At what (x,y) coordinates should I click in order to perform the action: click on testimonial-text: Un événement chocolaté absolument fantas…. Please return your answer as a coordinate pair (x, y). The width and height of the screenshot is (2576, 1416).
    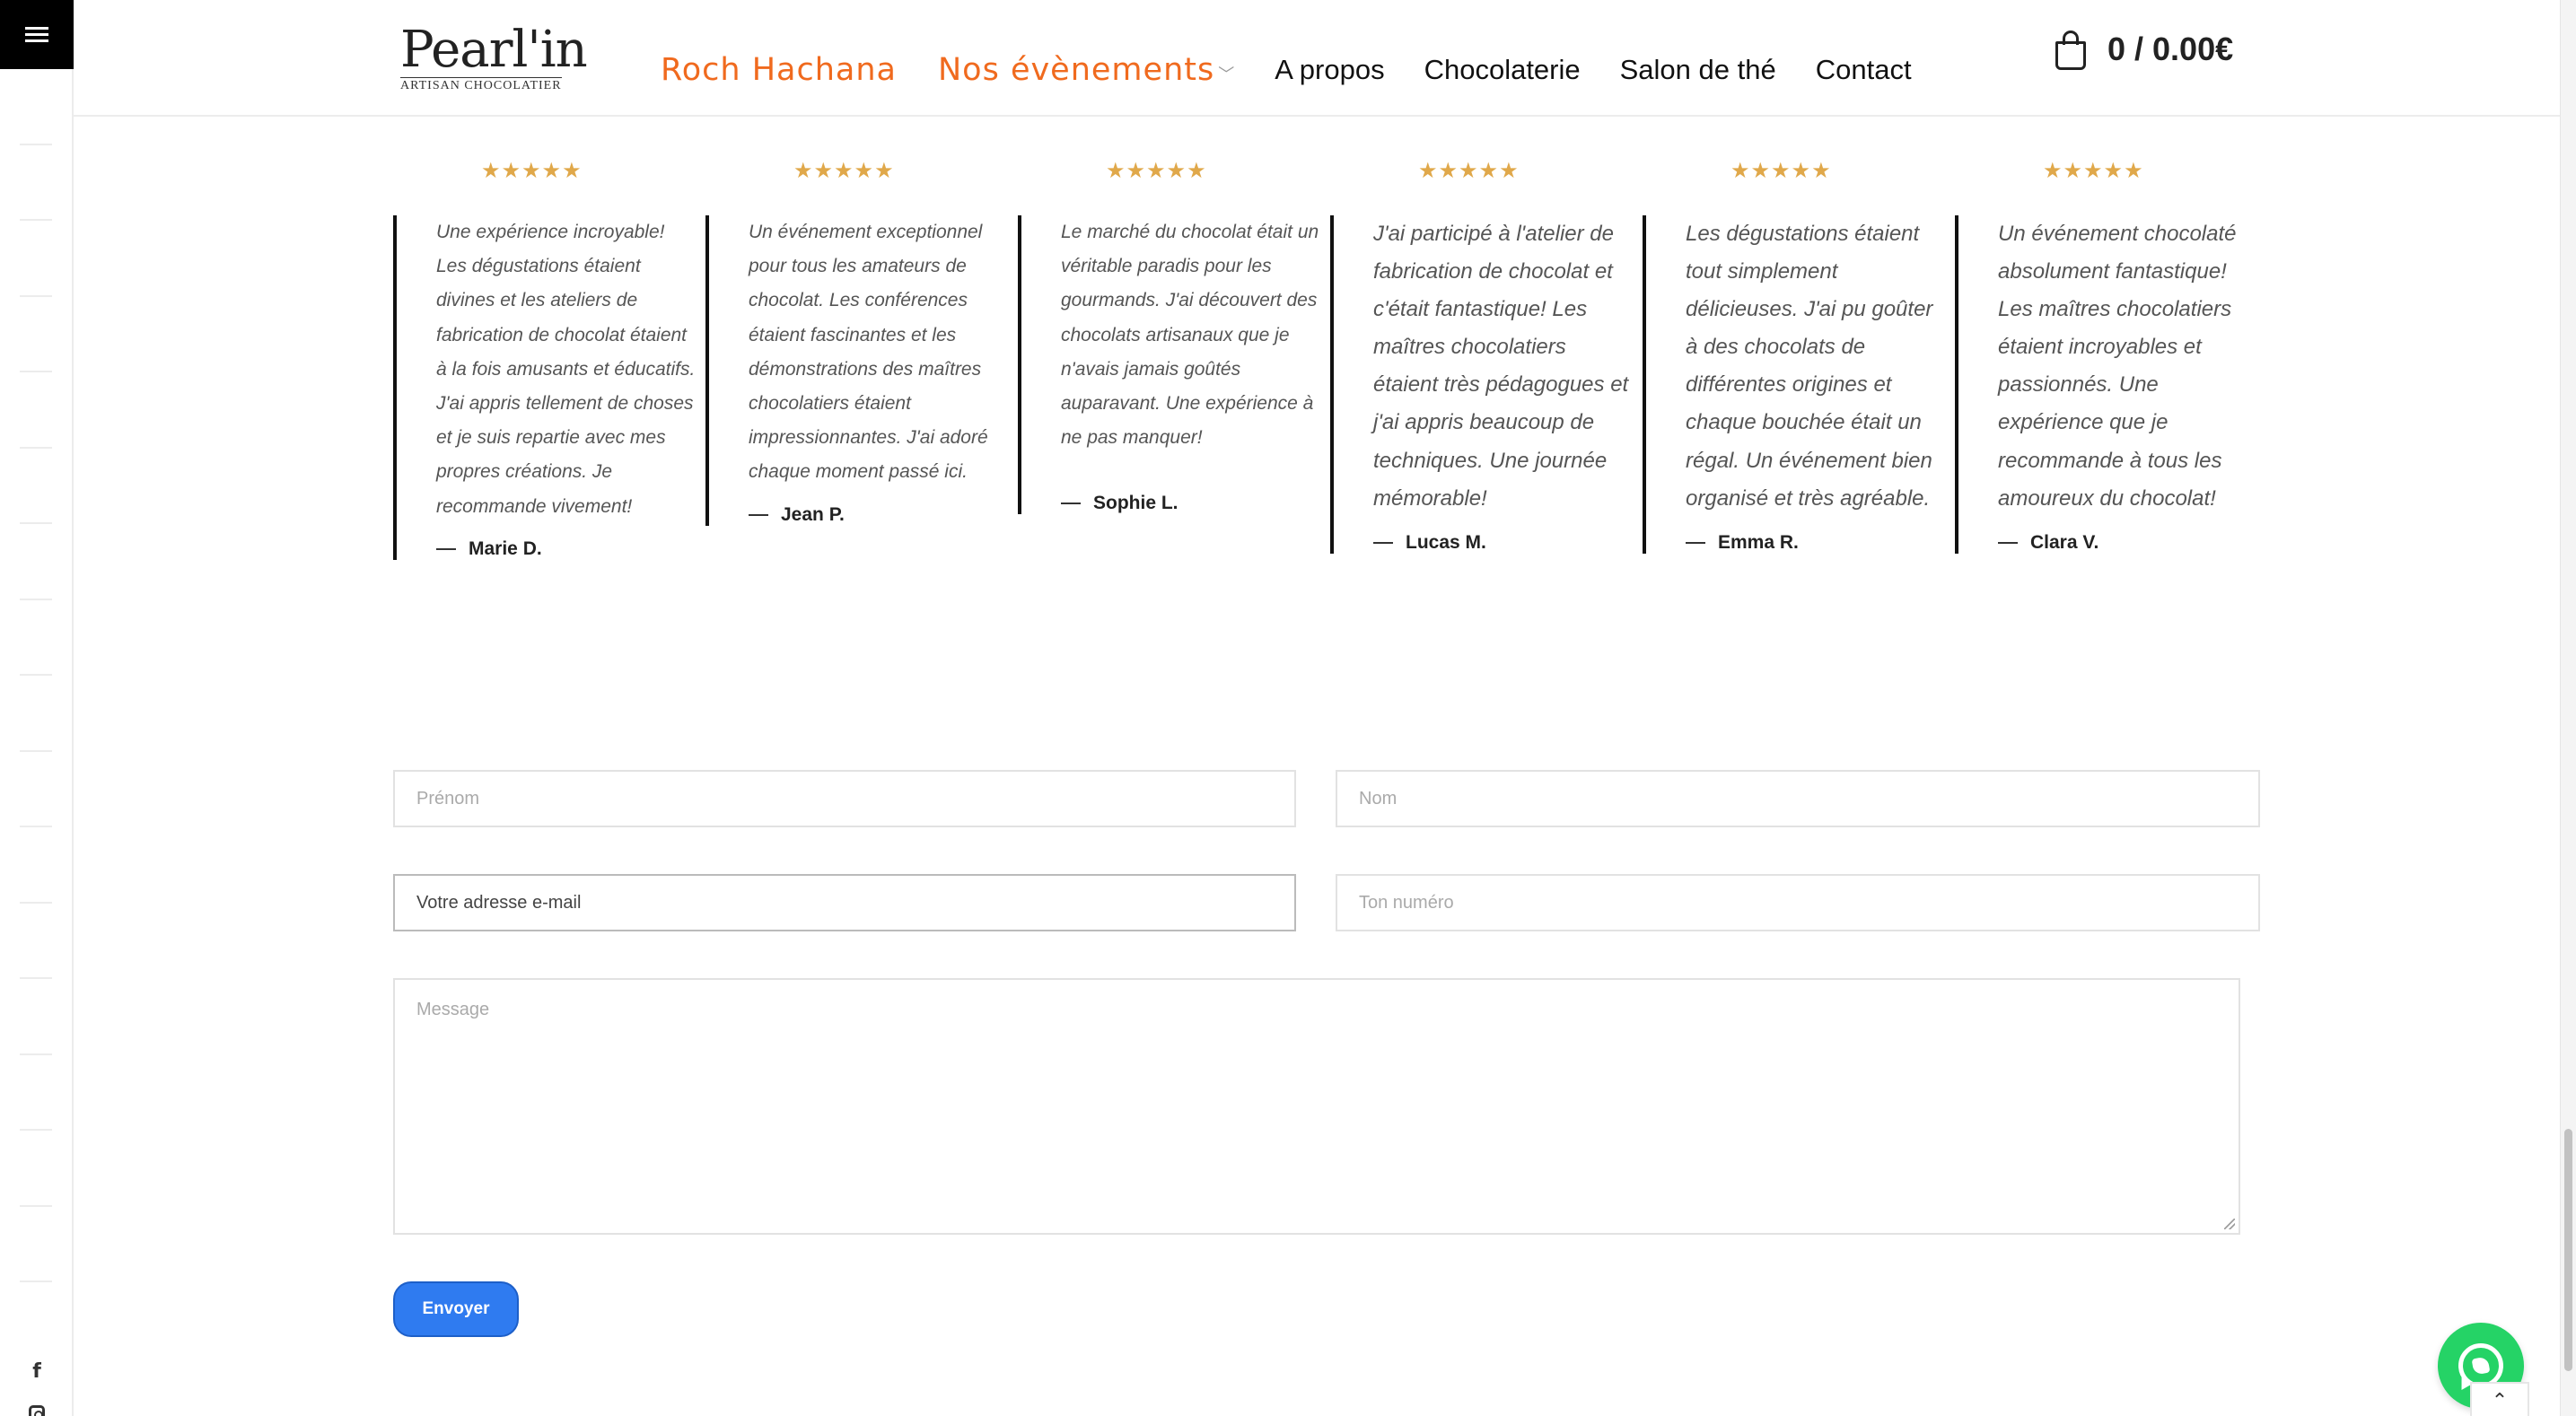
    Looking at the image, I should click on (2117, 366).